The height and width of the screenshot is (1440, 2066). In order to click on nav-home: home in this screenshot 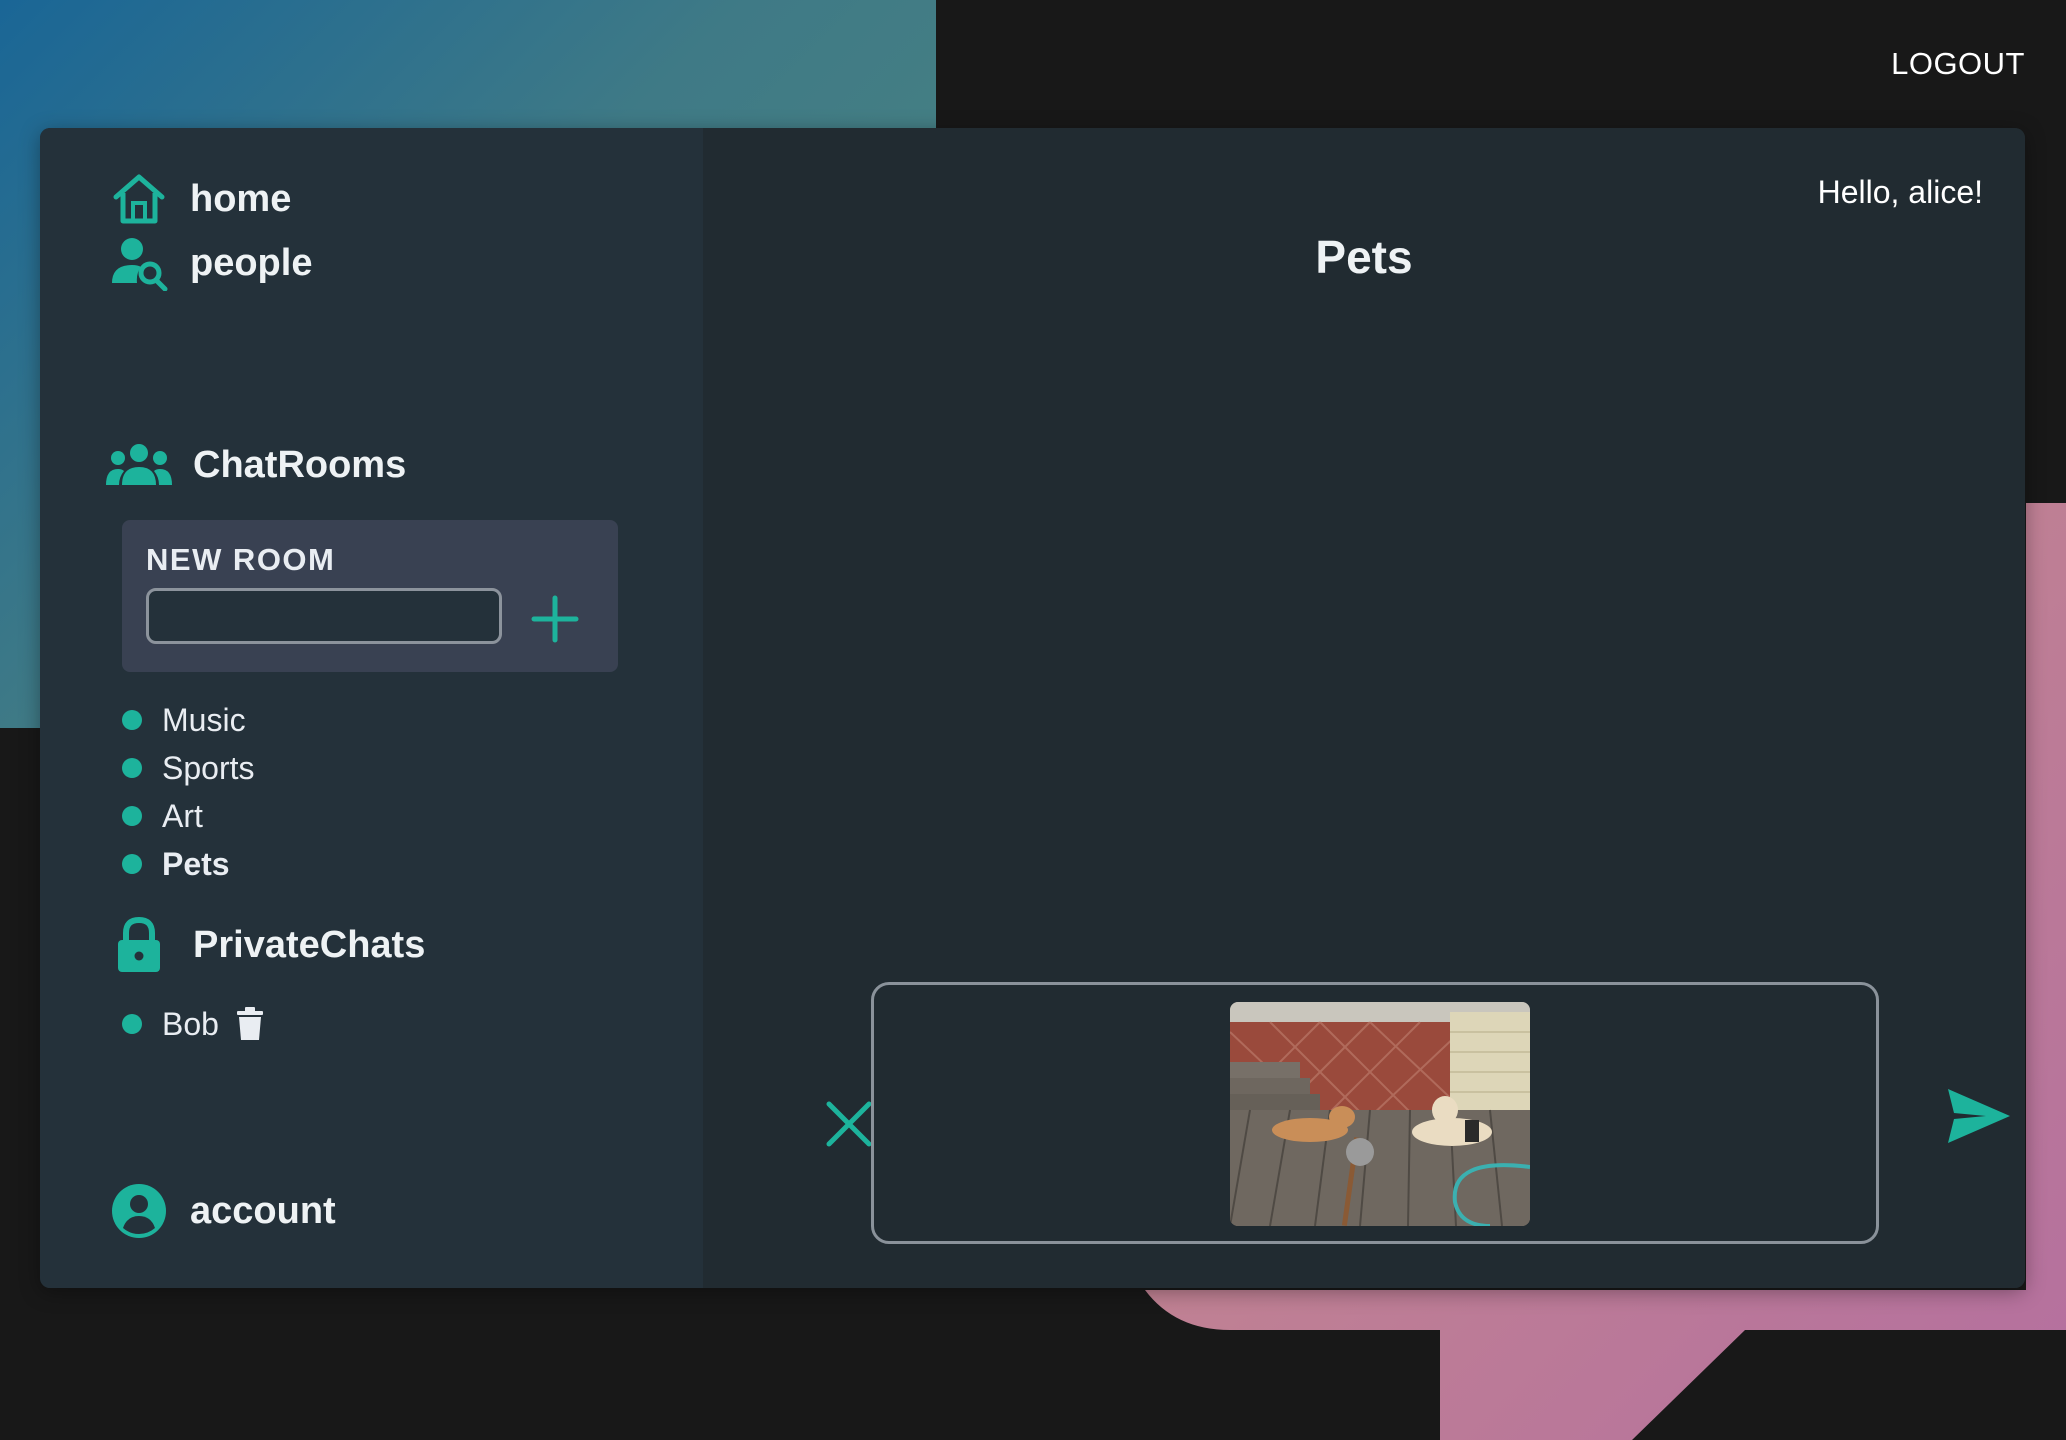, I will do `click(200, 199)`.